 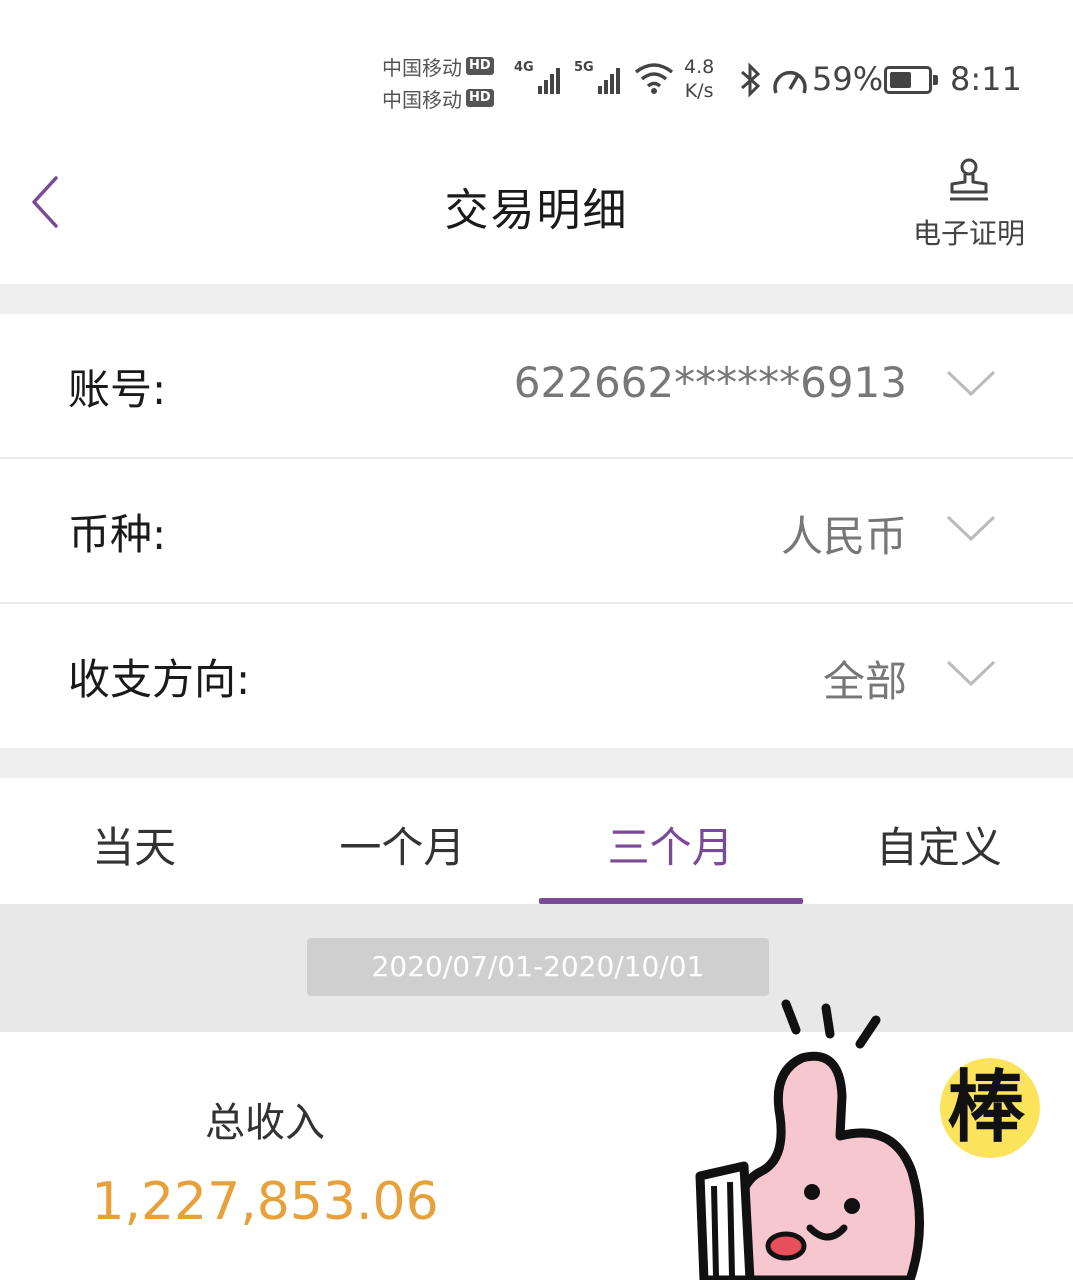 What do you see at coordinates (538, 967) in the screenshot?
I see `date-range: 2020/07/01-2020/10/01` at bounding box center [538, 967].